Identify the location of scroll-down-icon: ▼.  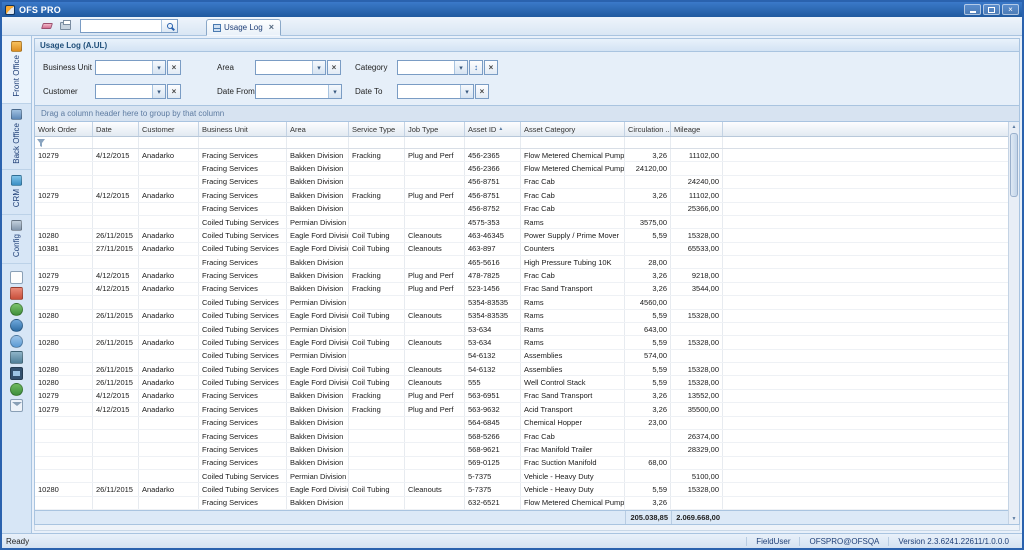
(1014, 519).